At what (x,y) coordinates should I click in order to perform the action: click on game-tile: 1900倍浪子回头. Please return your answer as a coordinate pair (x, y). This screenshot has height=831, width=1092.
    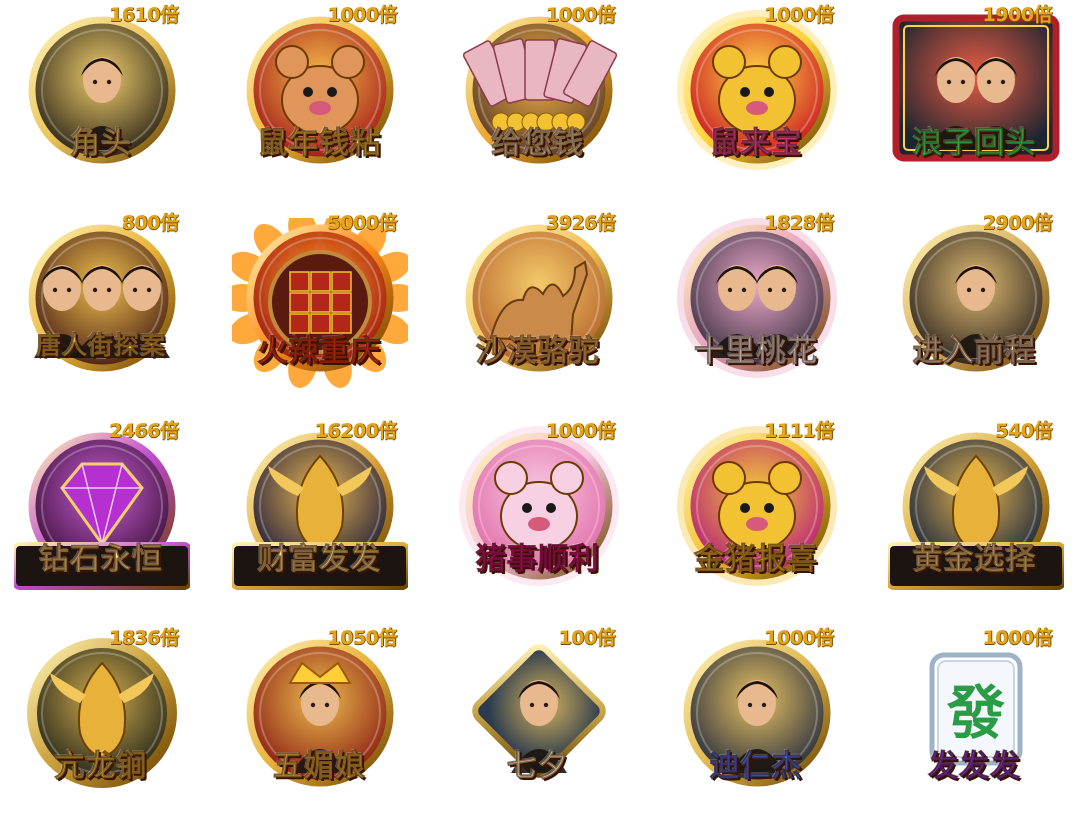
    Looking at the image, I should click on (983, 104).